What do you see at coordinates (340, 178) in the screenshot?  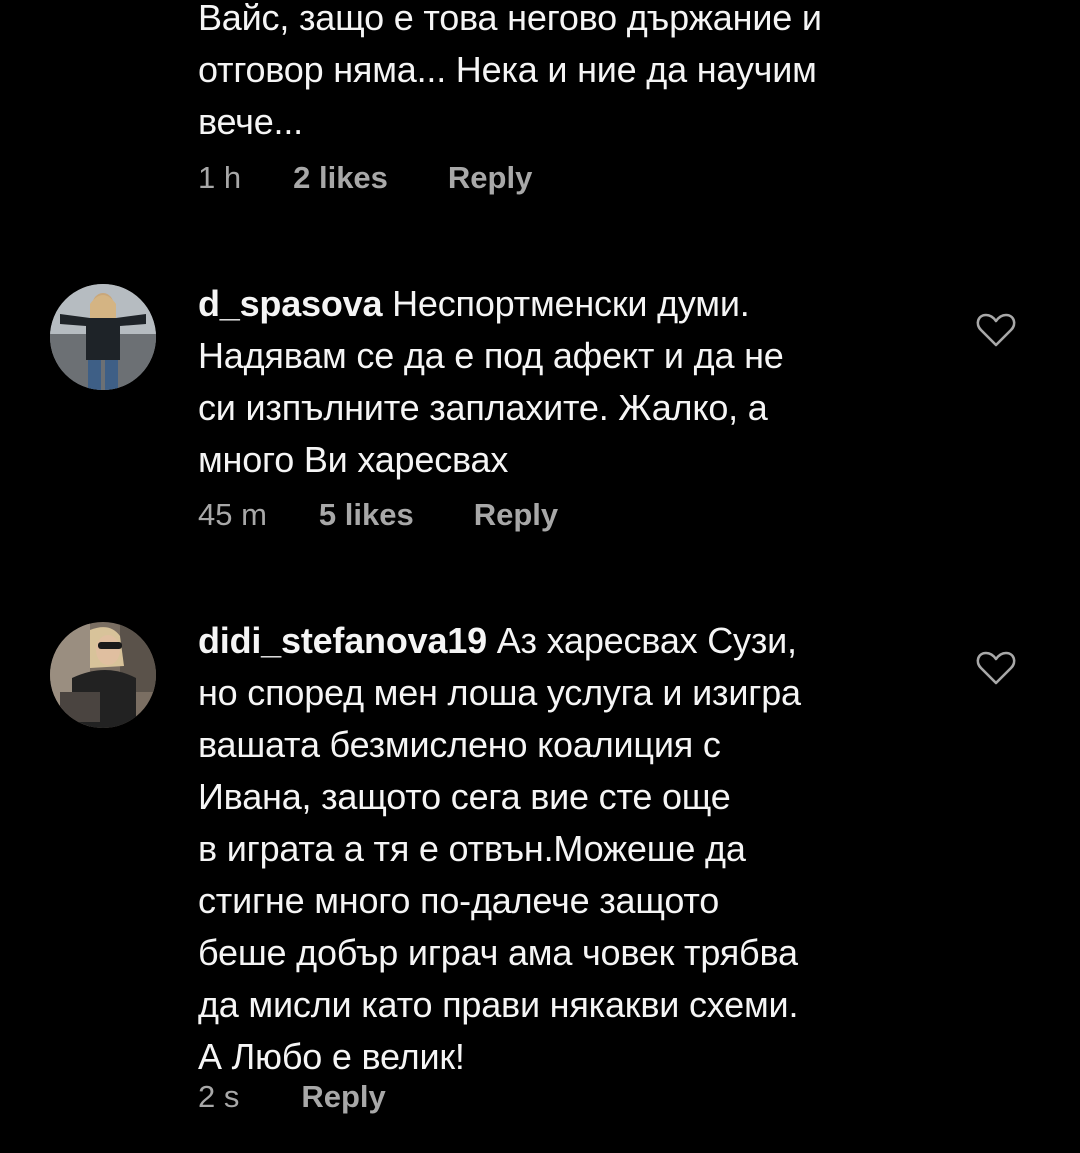 I see `likes-count: 2 likes` at bounding box center [340, 178].